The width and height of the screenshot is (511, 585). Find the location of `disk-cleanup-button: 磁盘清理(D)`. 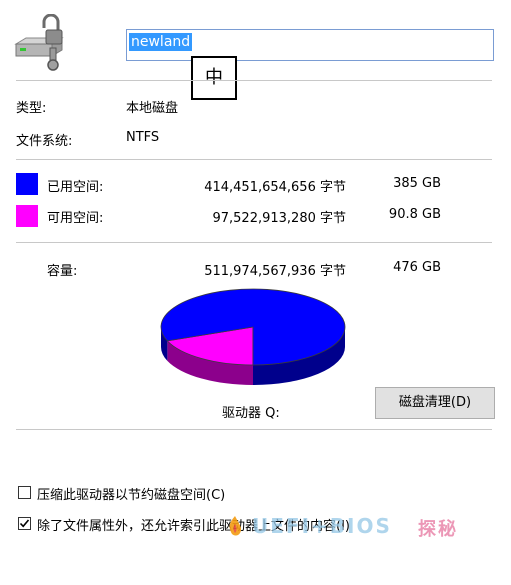

disk-cleanup-button: 磁盘清理(D) is located at coordinates (435, 403).